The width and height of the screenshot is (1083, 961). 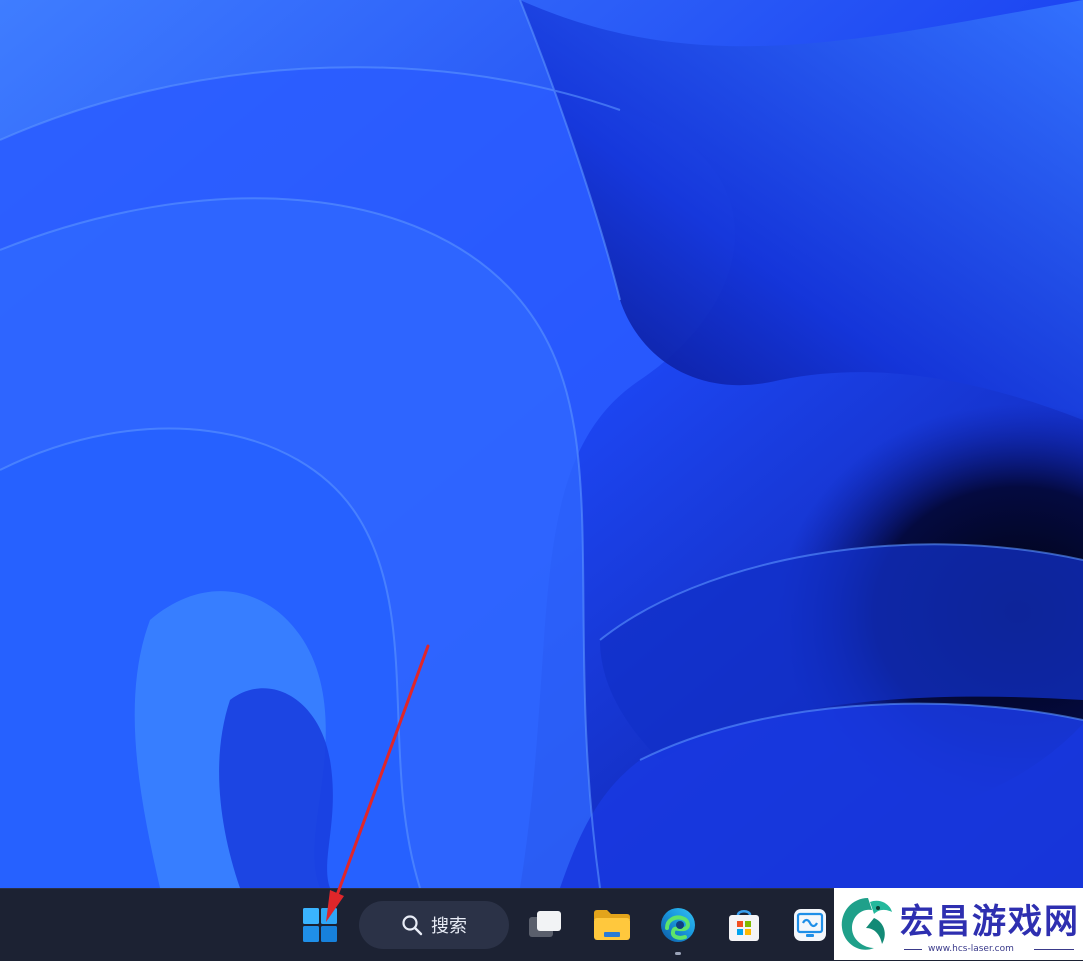 I want to click on store-icon, so click(x=744, y=925).